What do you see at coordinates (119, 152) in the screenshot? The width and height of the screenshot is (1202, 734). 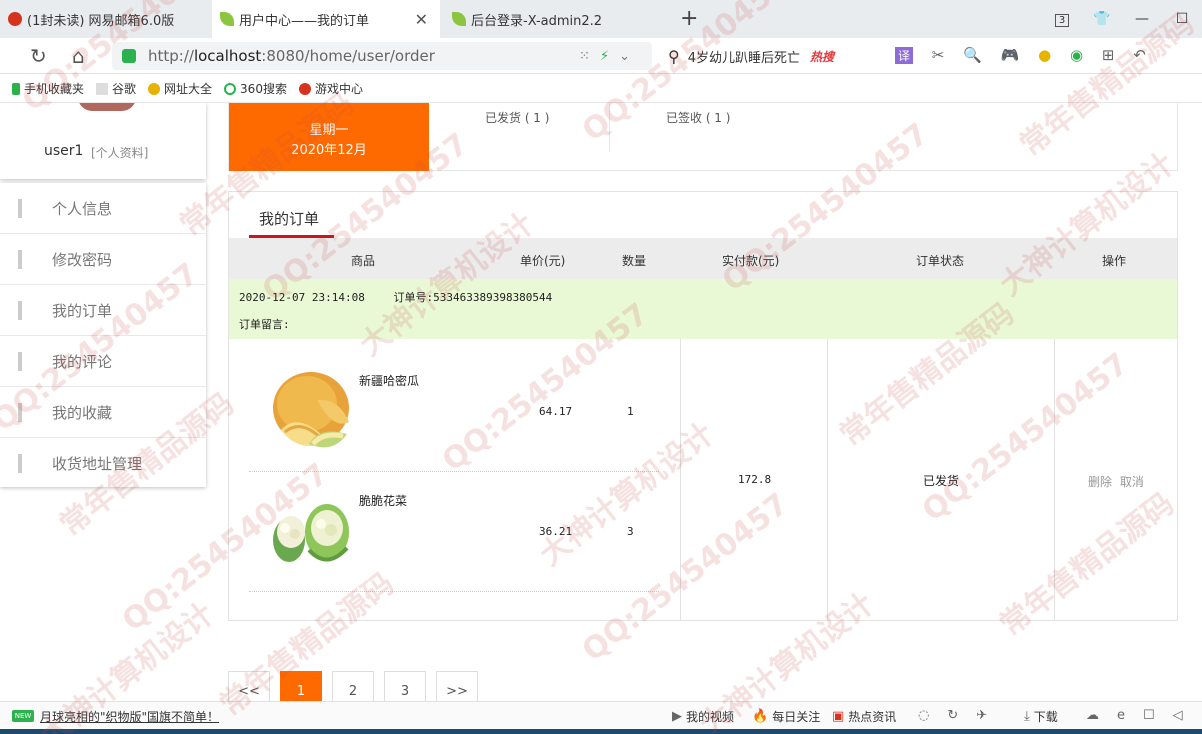 I see `profile-link: [个人资料]` at bounding box center [119, 152].